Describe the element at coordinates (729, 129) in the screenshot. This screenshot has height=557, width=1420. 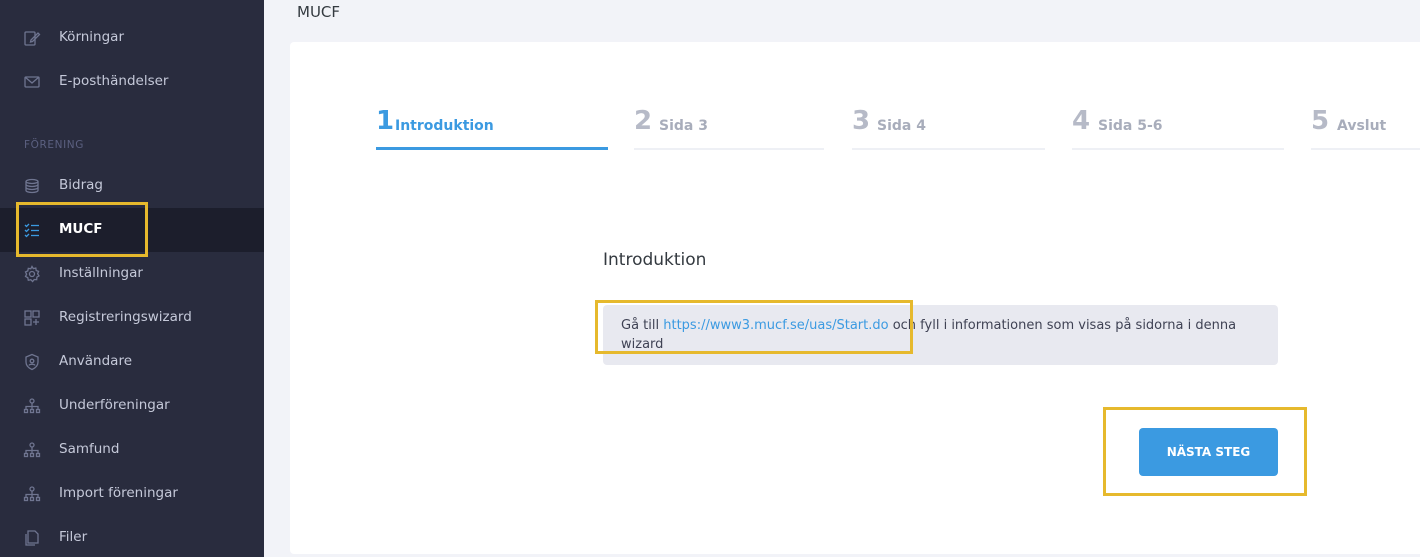
I see `wizard-step-2: 2 Sida 3` at that location.